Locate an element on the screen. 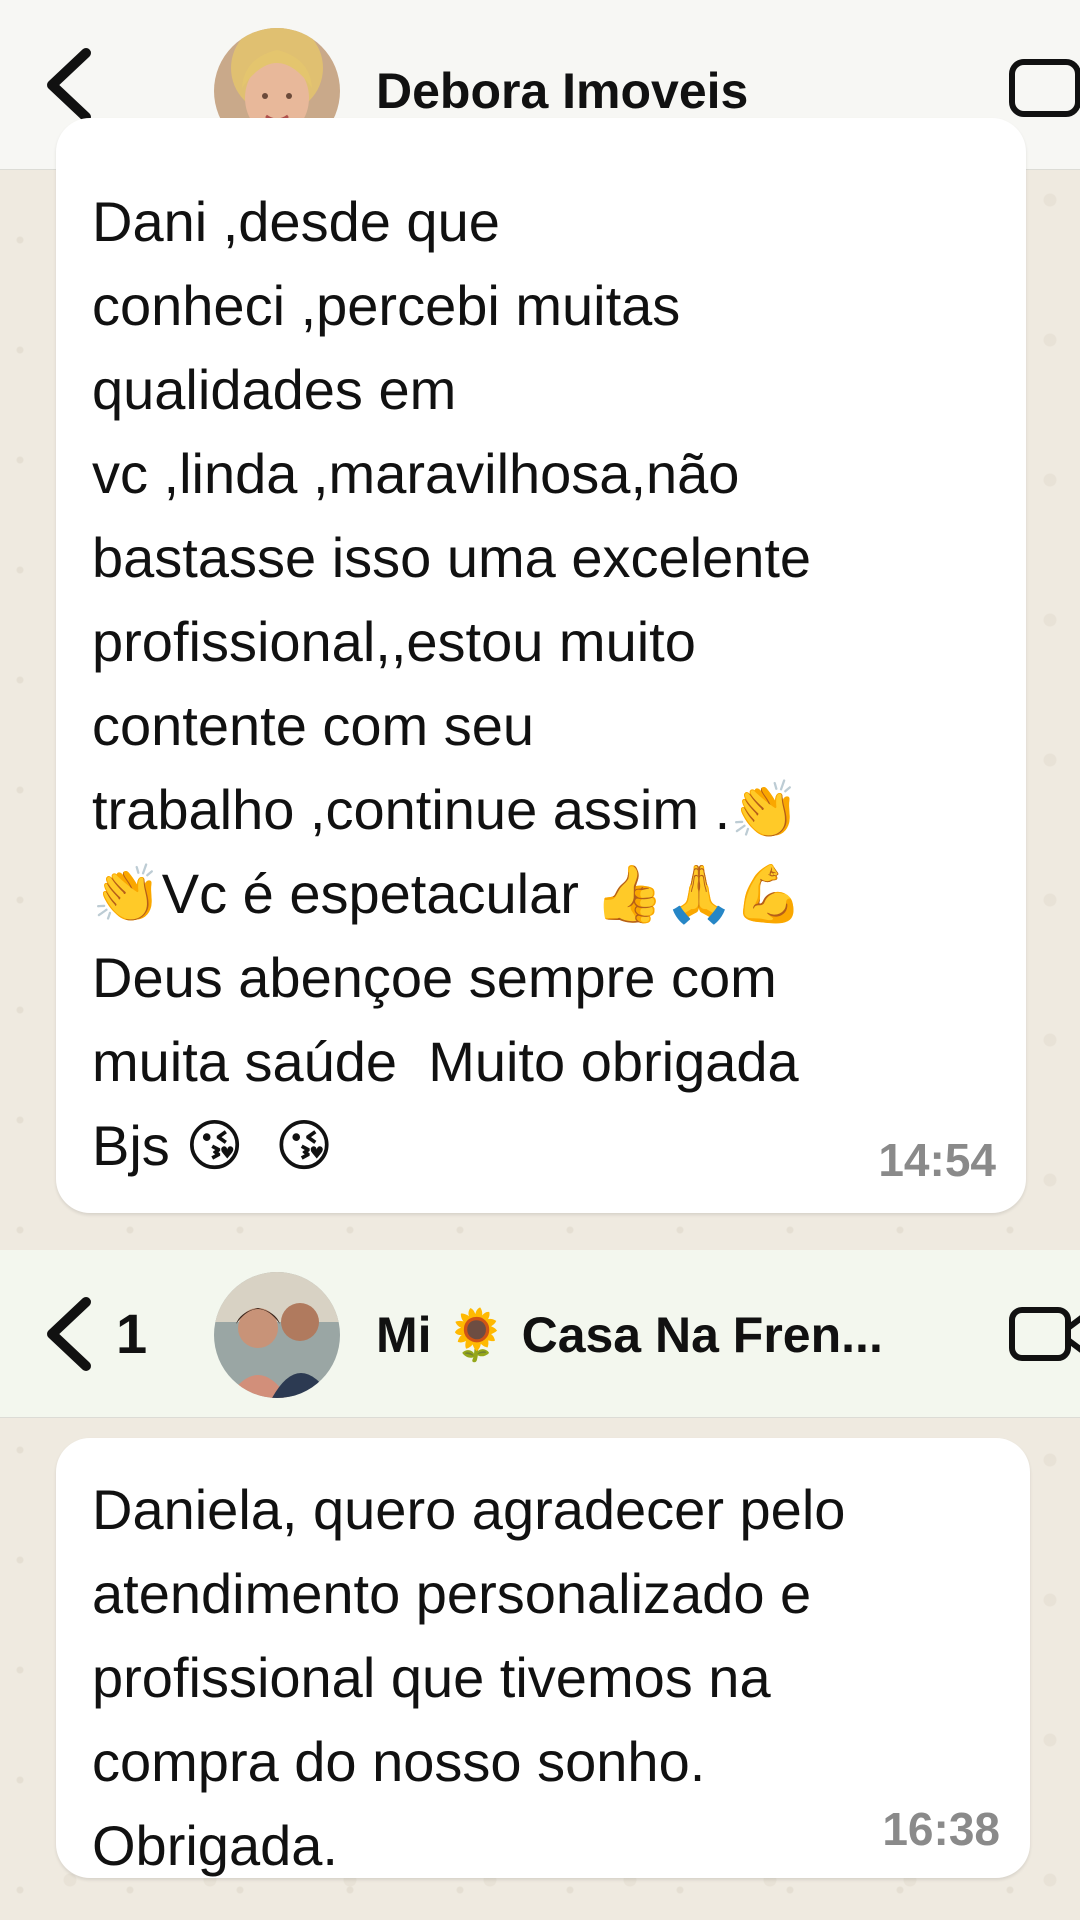  back-button is located at coordinates (68, 1334).